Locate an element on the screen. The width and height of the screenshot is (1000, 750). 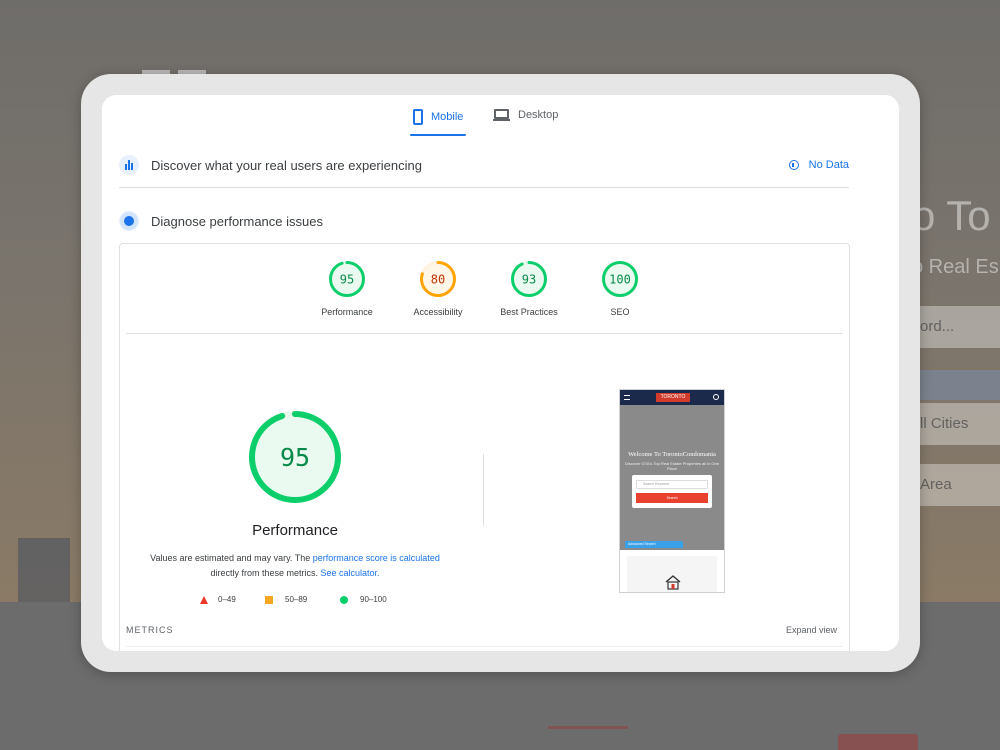
thumb-search-input: Search Keyword is located at coordinates (672, 484).